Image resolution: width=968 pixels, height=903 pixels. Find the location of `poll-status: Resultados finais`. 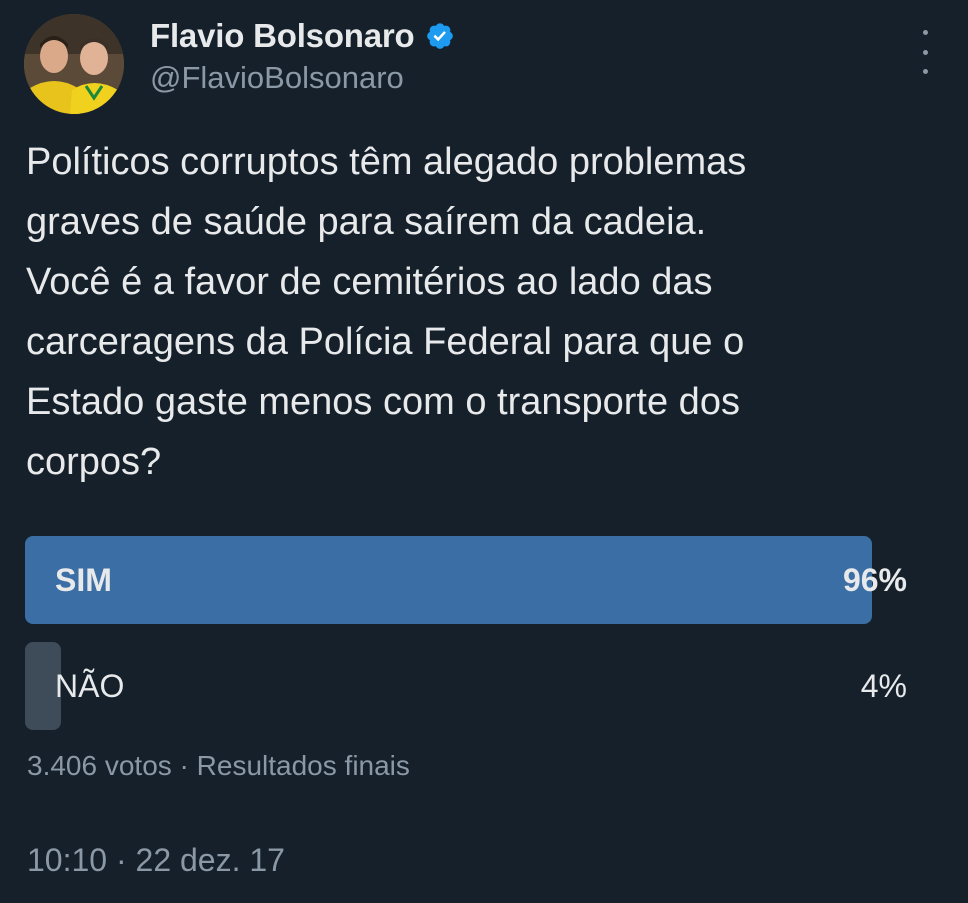

poll-status: Resultados finais is located at coordinates (303, 765).